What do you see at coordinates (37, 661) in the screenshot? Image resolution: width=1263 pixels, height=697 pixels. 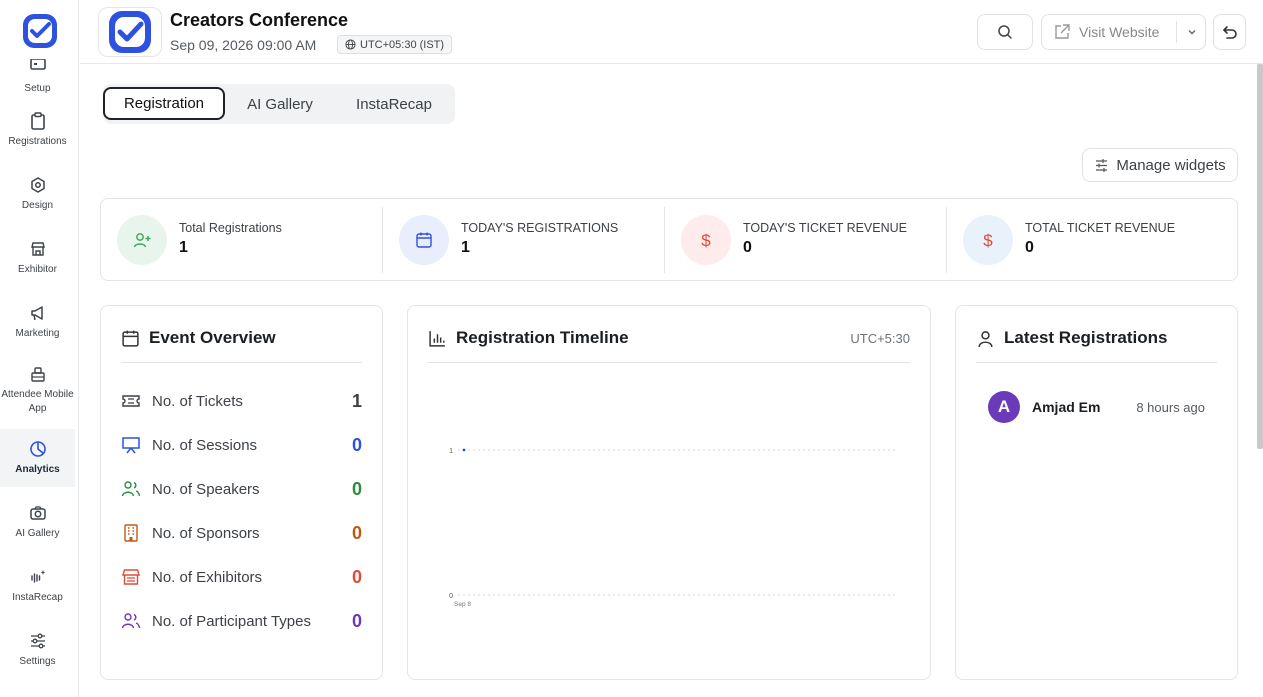 I see `sidebar-item-label: Settings` at bounding box center [37, 661].